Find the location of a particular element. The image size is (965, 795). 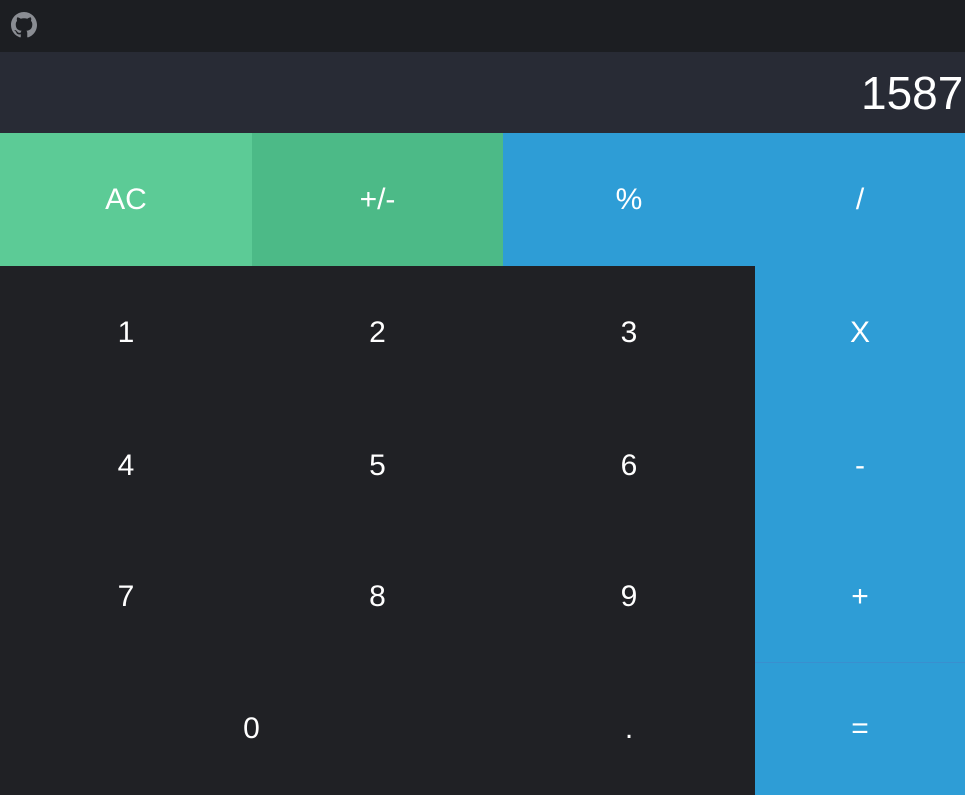

digit-7-button: 7 is located at coordinates (126, 597).